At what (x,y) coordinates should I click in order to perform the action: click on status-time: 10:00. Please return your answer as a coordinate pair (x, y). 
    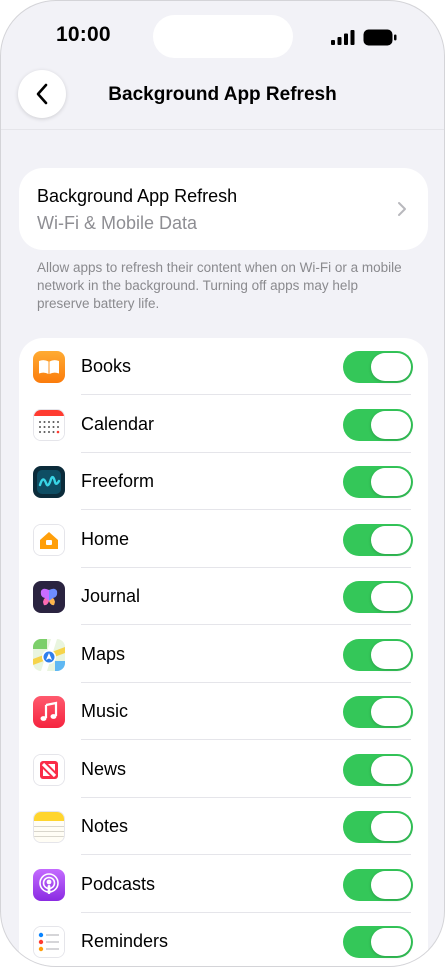
    Looking at the image, I should click on (83, 34).